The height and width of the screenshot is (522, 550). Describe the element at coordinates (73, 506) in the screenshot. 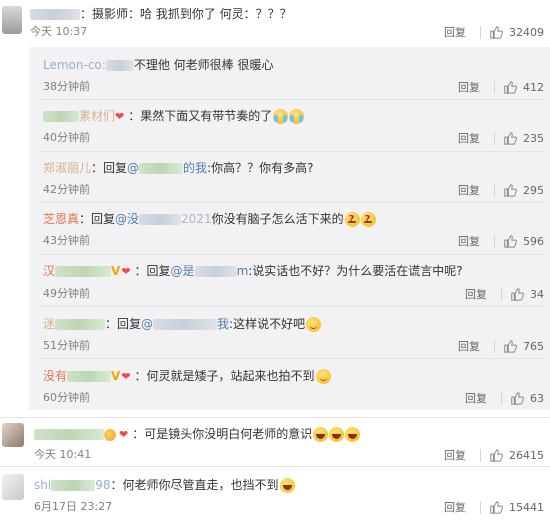

I see `timestamp: 6月17日 23:27` at that location.